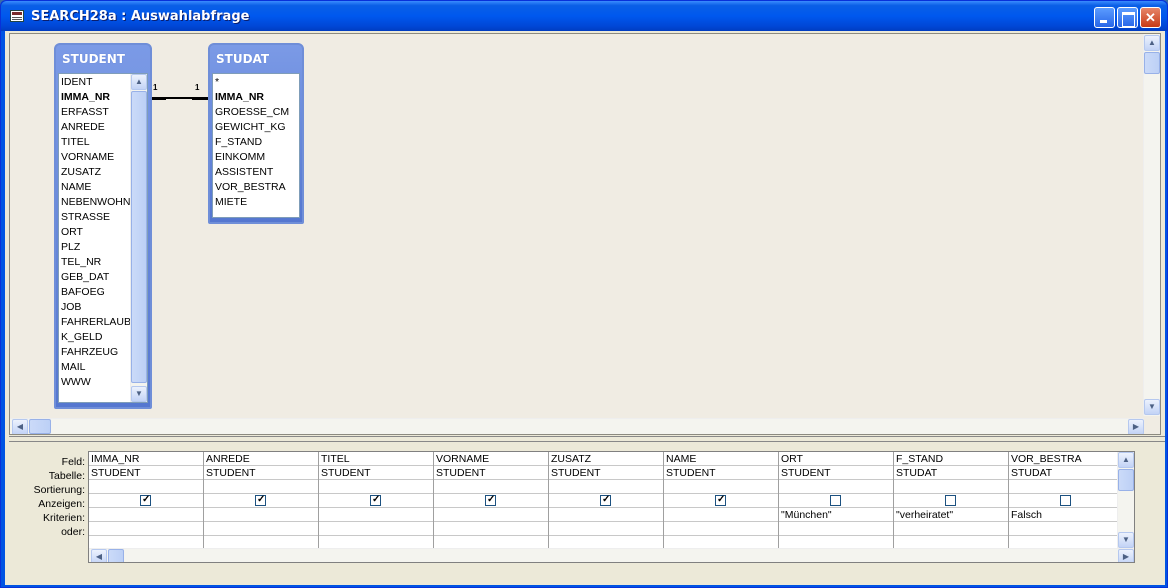  Describe the element at coordinates (95, 142) in the screenshot. I see `field-list-item: TITEL` at that location.